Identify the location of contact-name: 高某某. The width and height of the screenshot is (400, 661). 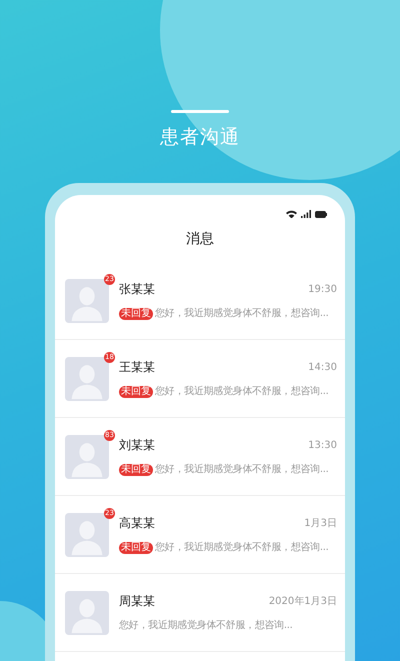
(137, 523).